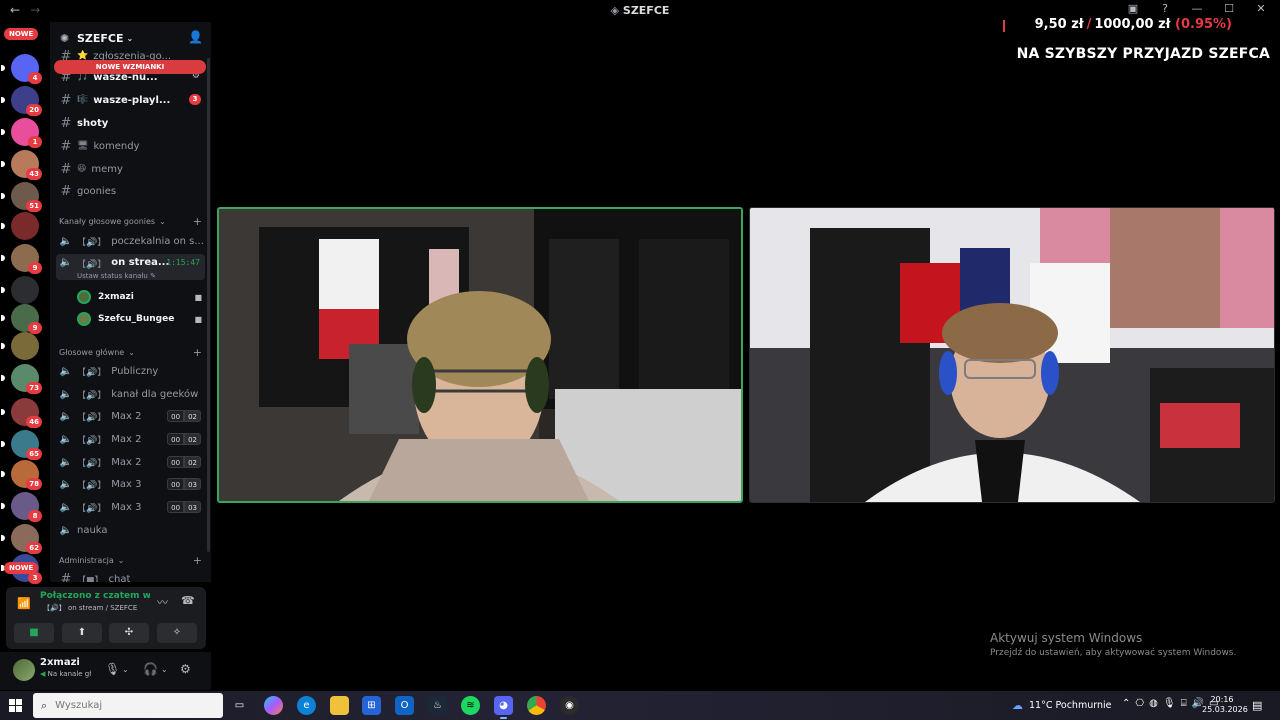 Image resolution: width=1280 pixels, height=720 pixels. What do you see at coordinates (130, 146) in the screenshot?
I see `text-channel: # 🖥 komendy` at bounding box center [130, 146].